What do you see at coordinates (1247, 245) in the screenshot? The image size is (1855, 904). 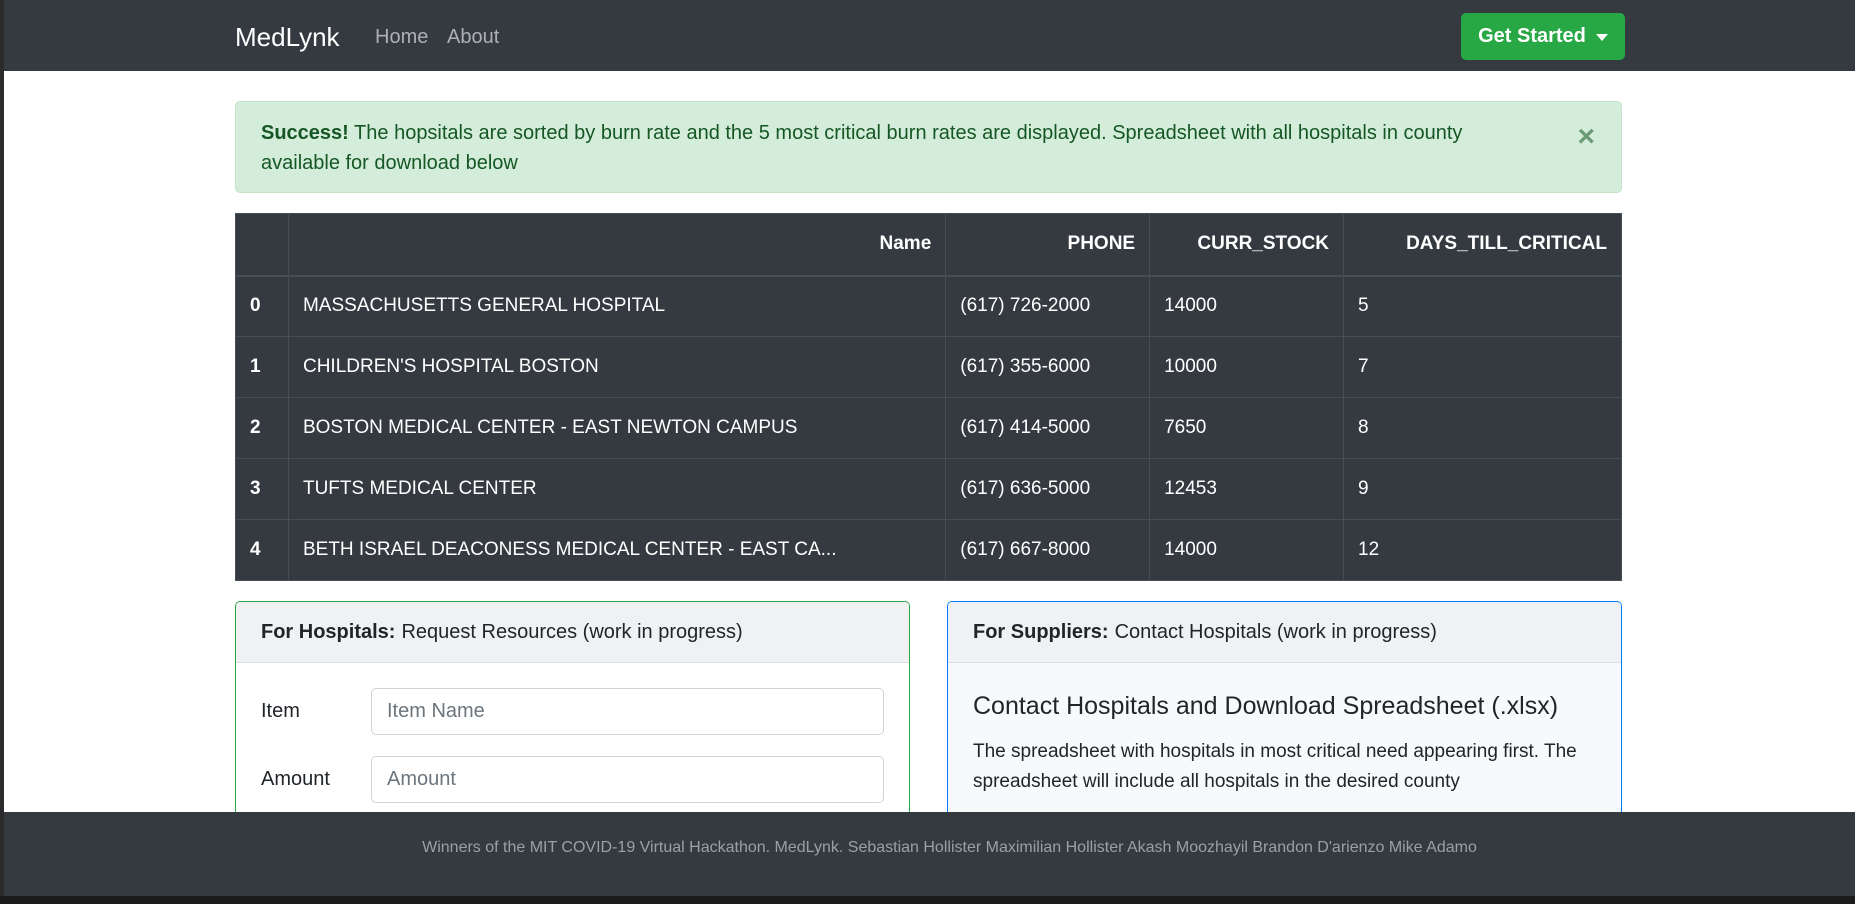 I see `header-curr-stock: CURR_STOCK` at bounding box center [1247, 245].